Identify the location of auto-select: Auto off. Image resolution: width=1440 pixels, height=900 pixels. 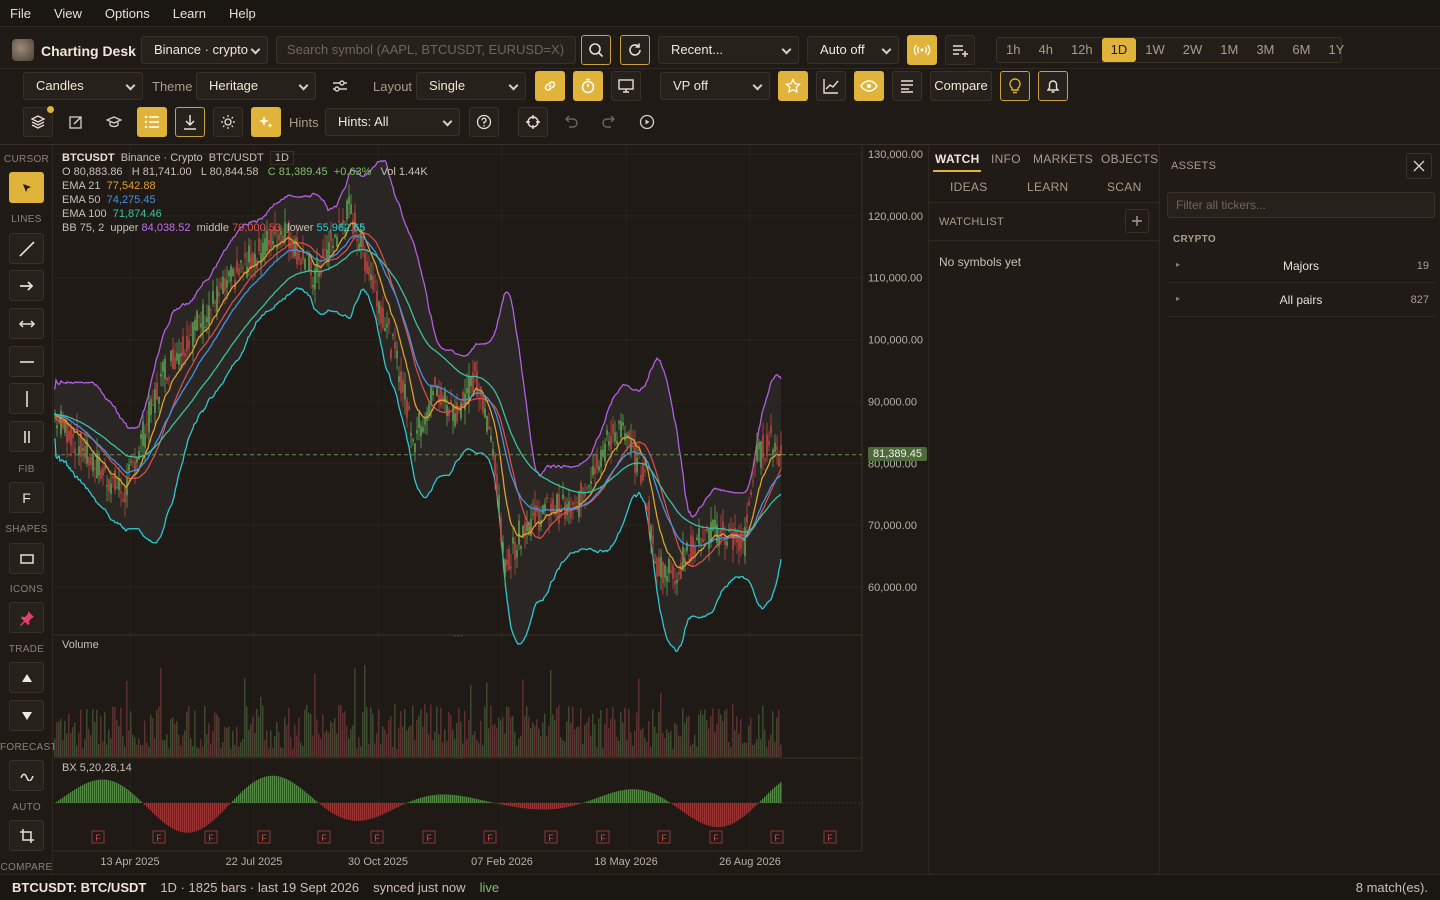
(853, 50).